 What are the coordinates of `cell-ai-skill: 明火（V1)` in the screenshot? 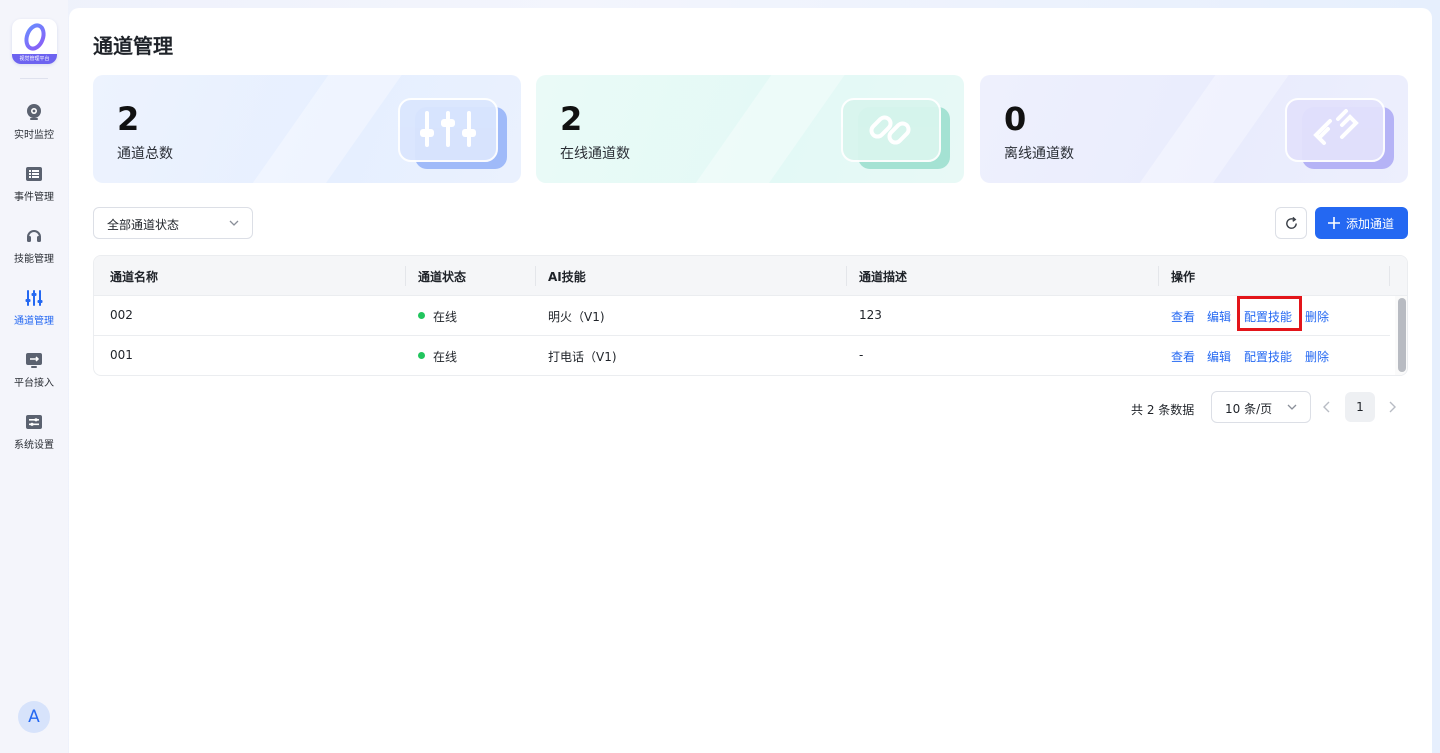 It's located at (576, 317).